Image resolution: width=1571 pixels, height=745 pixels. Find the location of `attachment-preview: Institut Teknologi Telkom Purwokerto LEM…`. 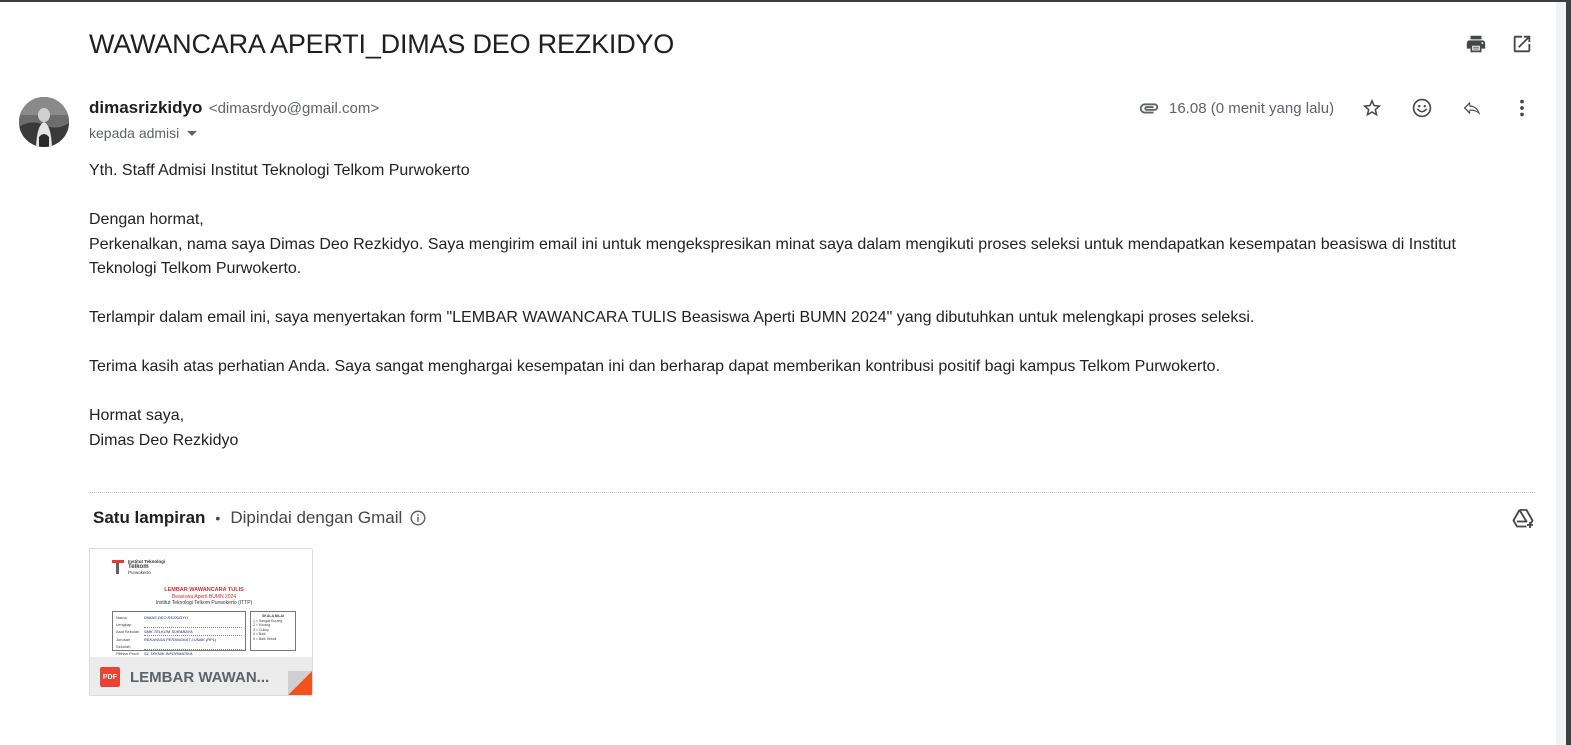

attachment-preview: Institut Teknologi Telkom Purwokerto LEM… is located at coordinates (201, 610).